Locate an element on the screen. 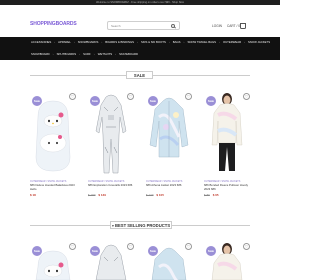  search-box is located at coordinates (143, 25).